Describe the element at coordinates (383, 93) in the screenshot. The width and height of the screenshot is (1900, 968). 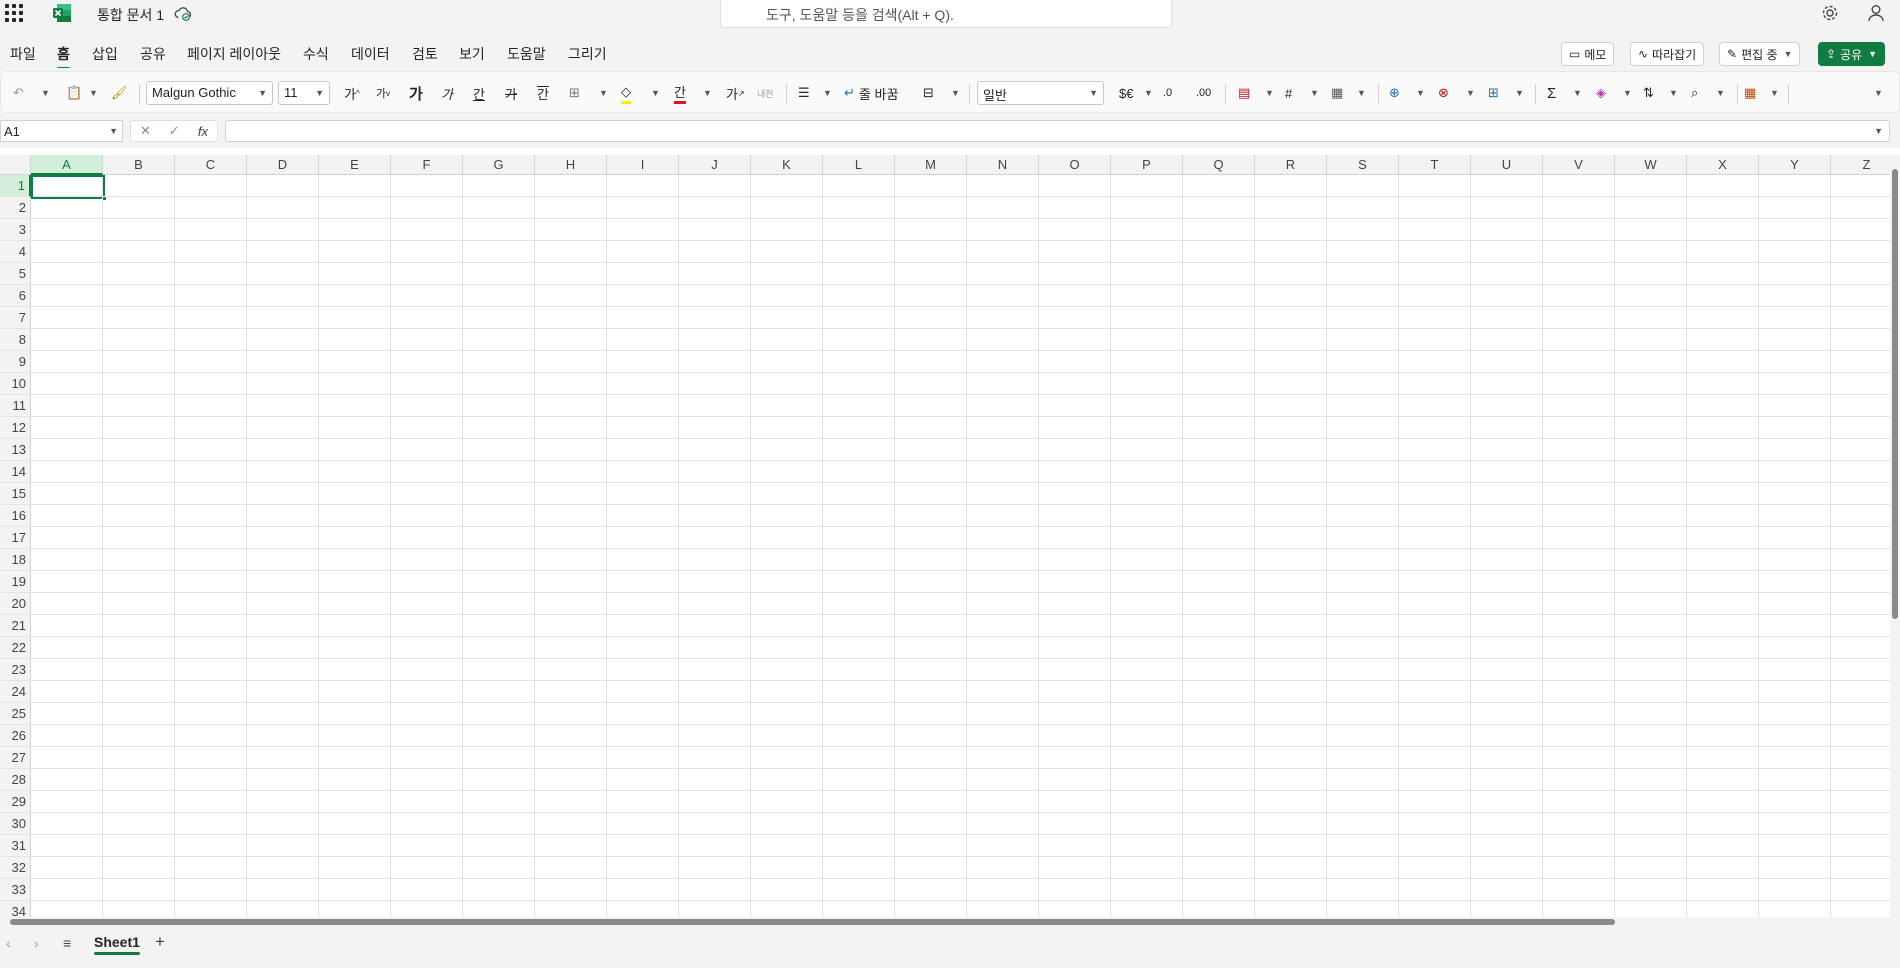
I see `shrink-font-button: 가v` at that location.